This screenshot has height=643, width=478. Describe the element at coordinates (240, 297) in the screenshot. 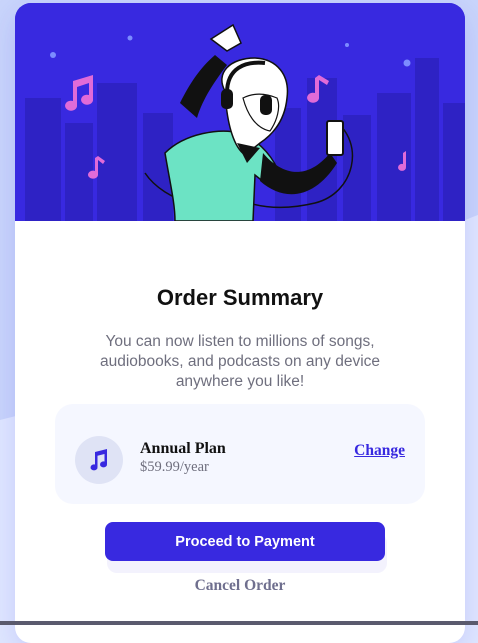

I see `page-title: Order Summary` at that location.